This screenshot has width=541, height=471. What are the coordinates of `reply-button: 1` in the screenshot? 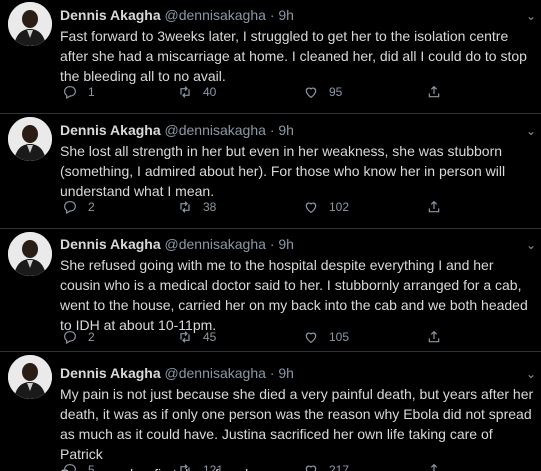 It's located at (78, 92).